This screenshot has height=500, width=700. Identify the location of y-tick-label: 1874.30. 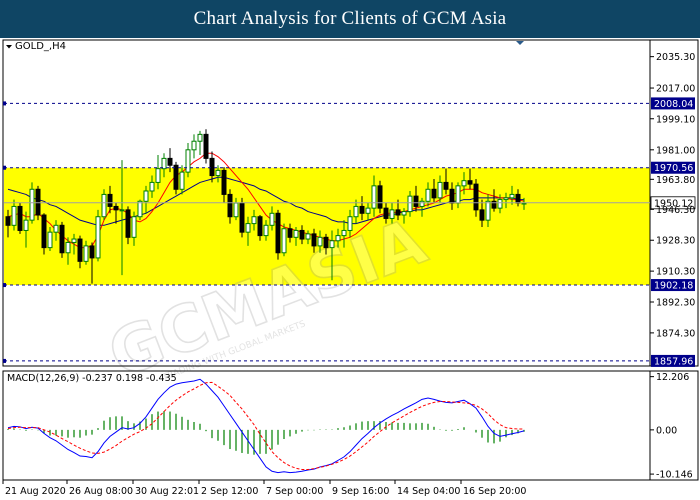
(675, 333).